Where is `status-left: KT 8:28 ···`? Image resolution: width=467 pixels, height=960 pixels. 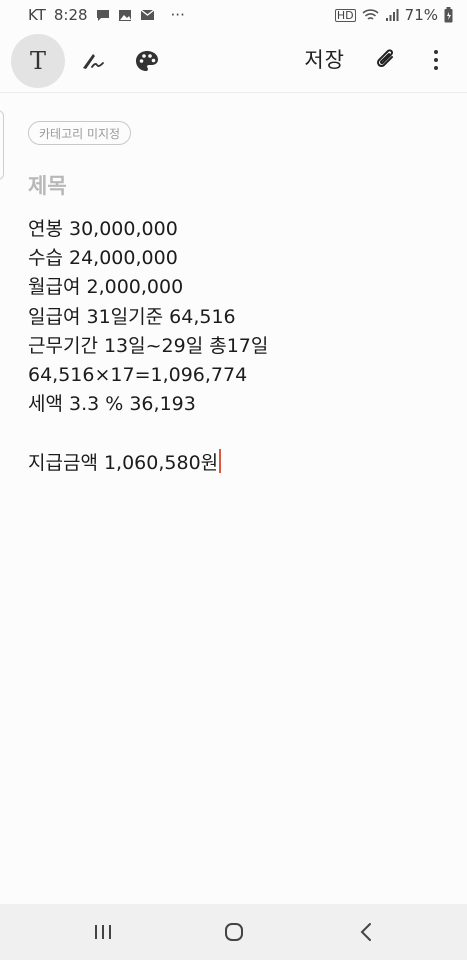
status-left: KT 8:28 ··· is located at coordinates (106, 15).